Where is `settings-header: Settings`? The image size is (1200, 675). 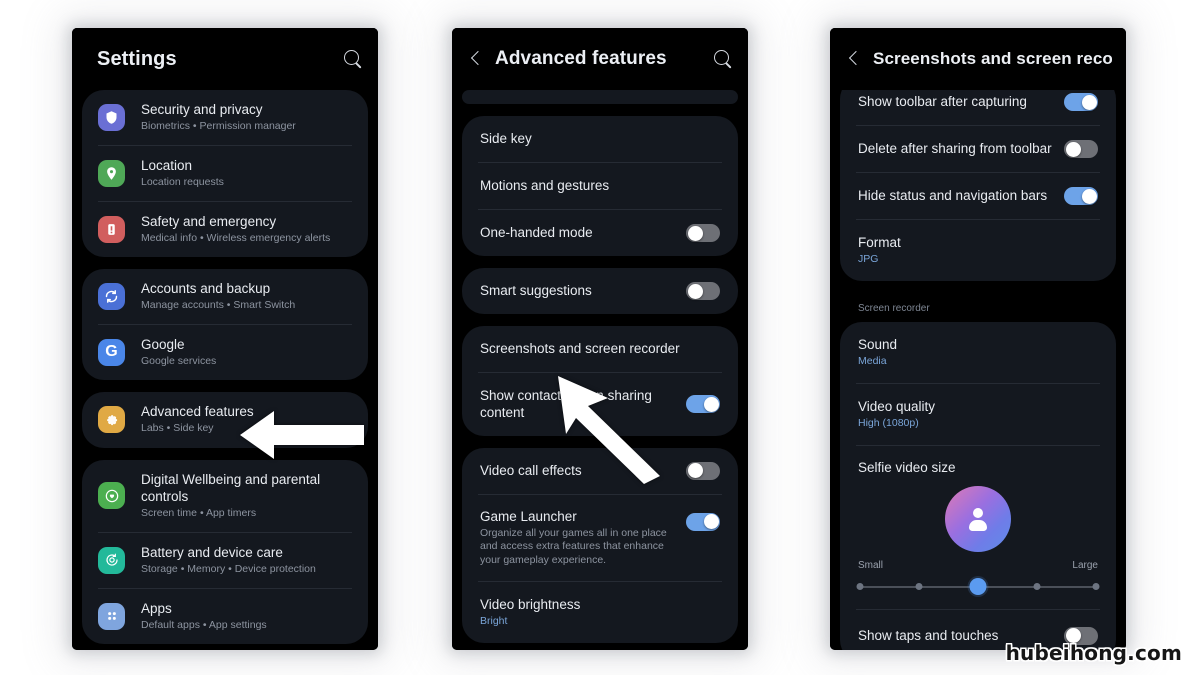
settings-header: Settings is located at coordinates (225, 59).